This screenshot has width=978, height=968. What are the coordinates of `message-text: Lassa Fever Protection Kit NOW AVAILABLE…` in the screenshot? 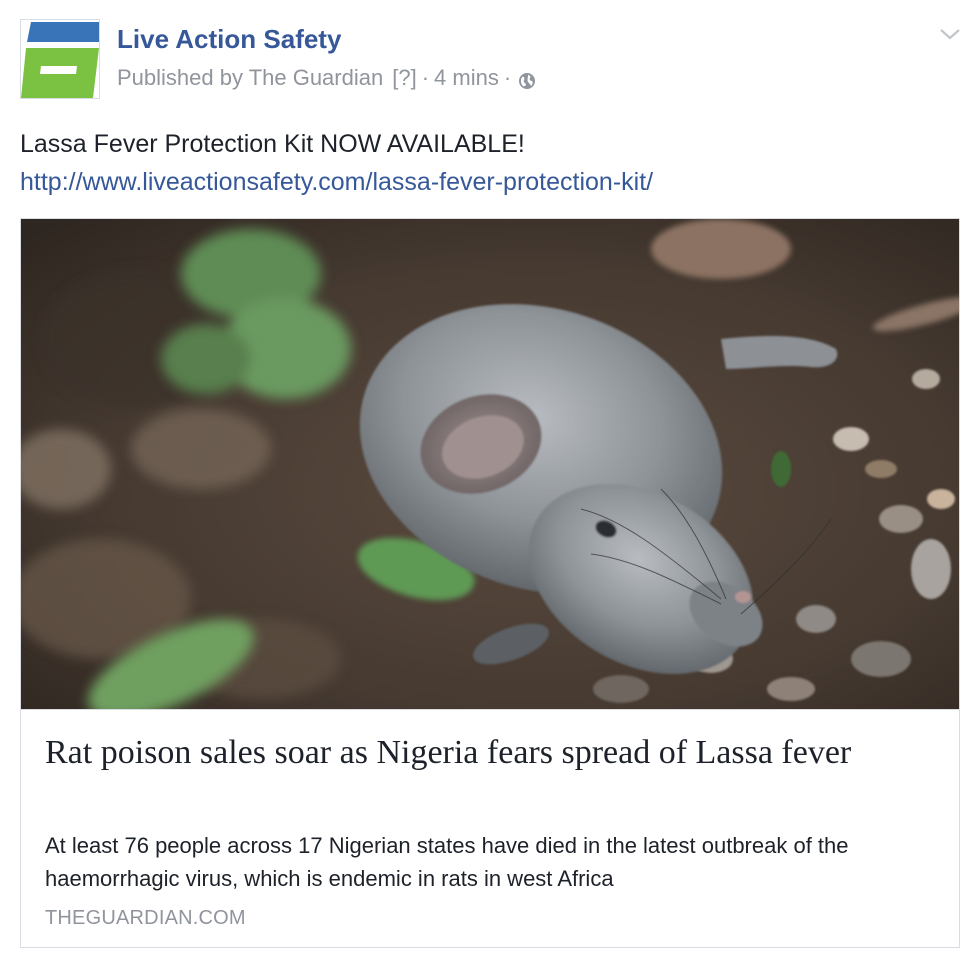 It's located at (272, 144).